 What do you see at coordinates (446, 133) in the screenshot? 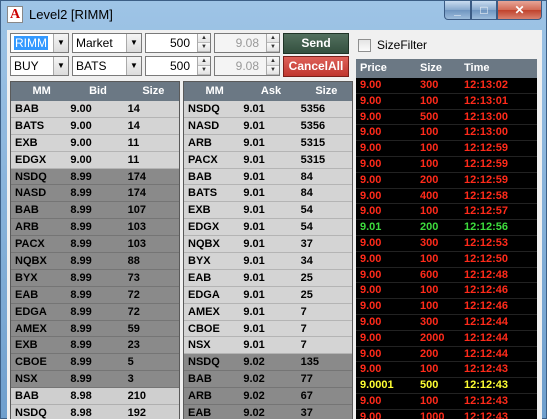
I see `trade-row: 9.00 100 12:13:00` at bounding box center [446, 133].